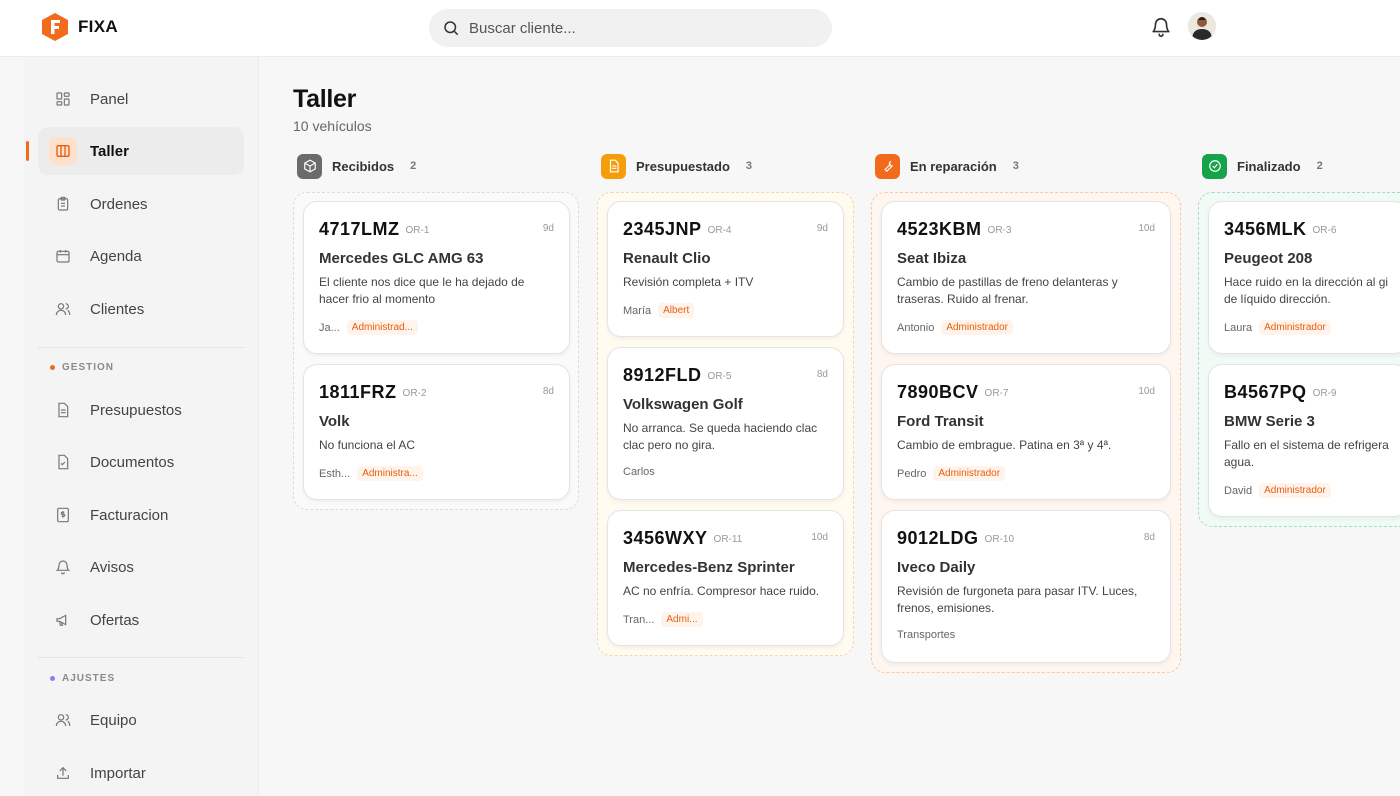  I want to click on section-label: AJUSTES, so click(89, 678).